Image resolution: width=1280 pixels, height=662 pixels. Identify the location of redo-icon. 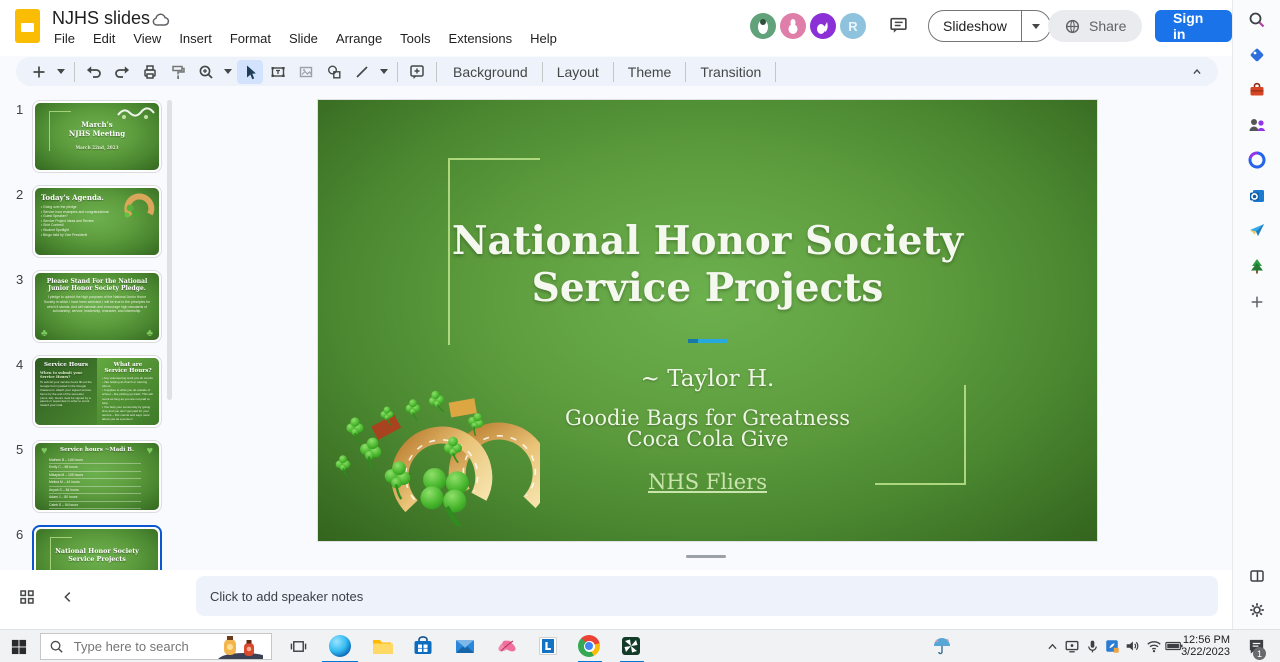
(122, 72).